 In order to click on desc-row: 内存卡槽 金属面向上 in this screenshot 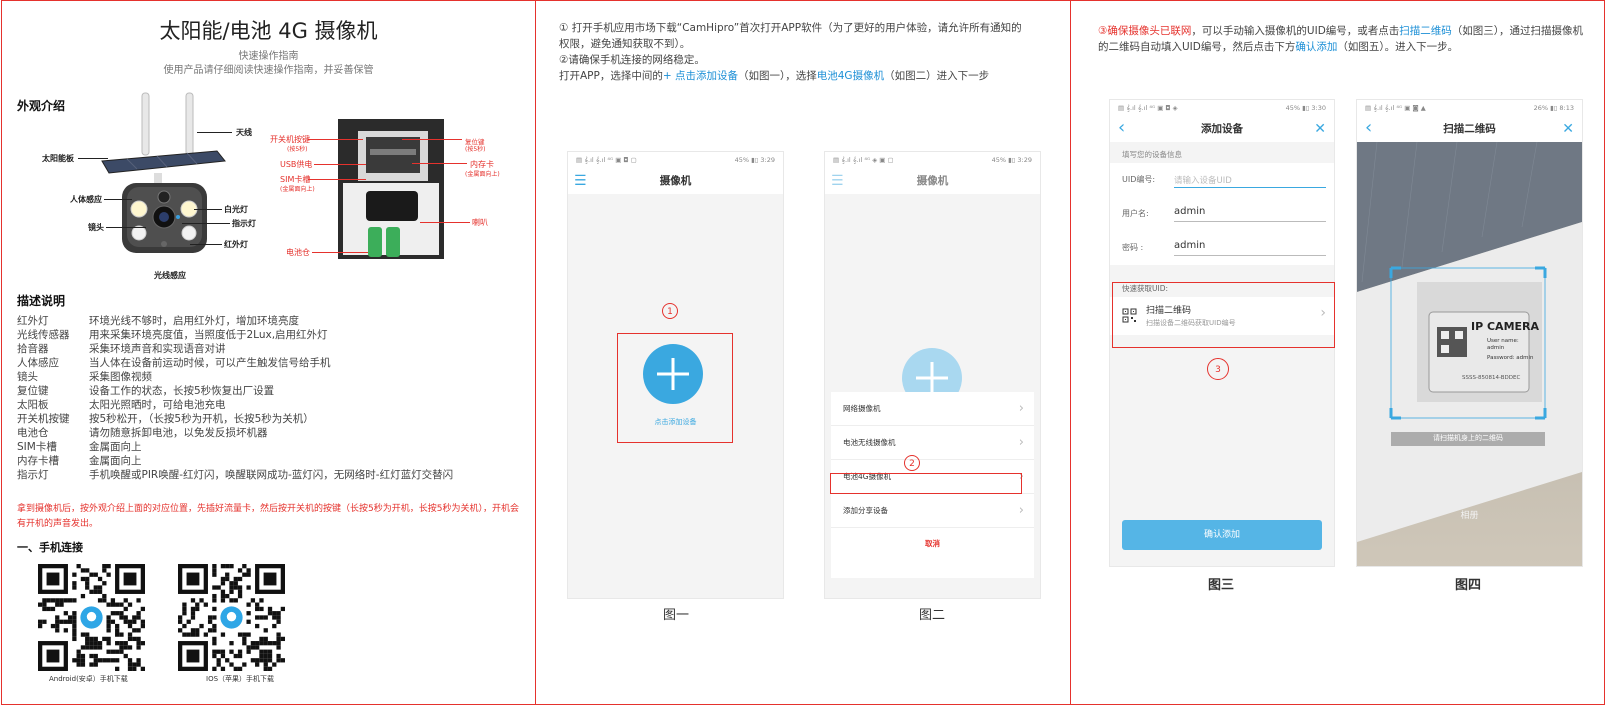, I will do `click(79, 460)`.